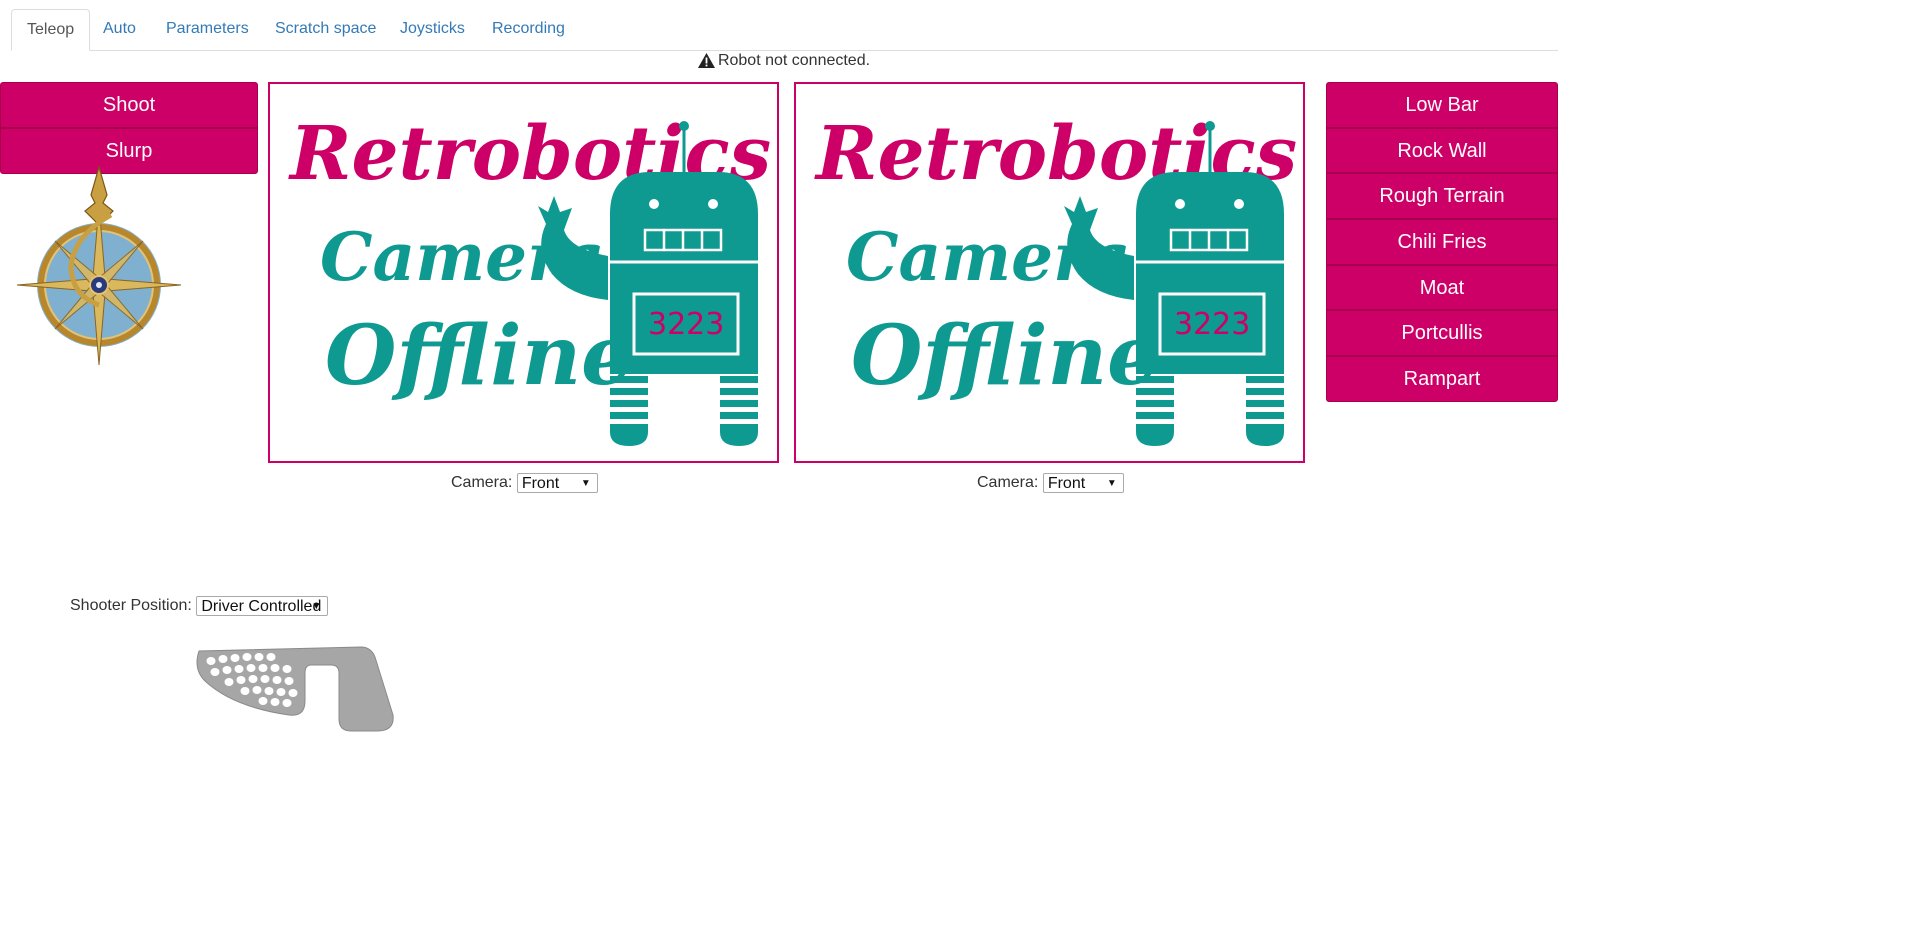 This screenshot has width=1919, height=938. Describe the element at coordinates (1442, 333) in the screenshot. I see `portcullis-button: Portcullis` at that location.